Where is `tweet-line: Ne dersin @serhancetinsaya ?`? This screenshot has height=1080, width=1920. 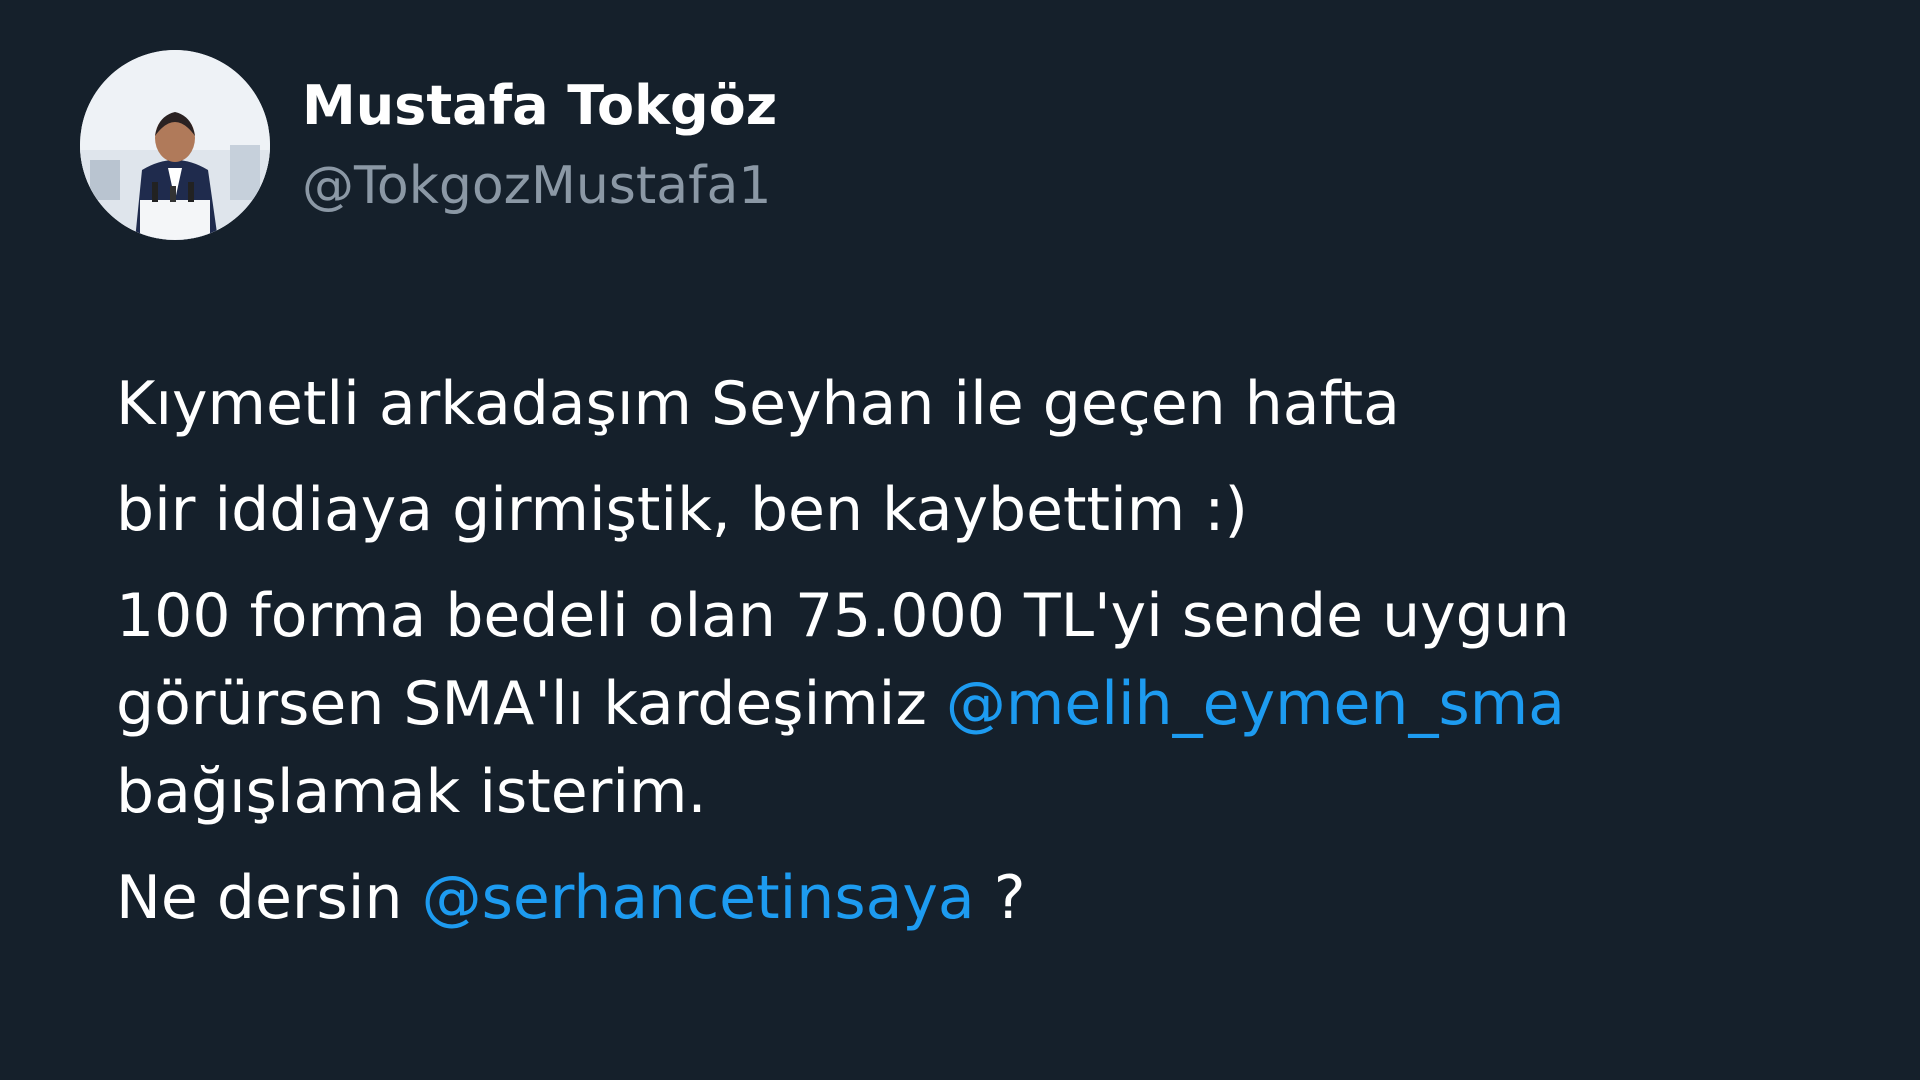 tweet-line: Ne dersin @serhancetinsaya ? is located at coordinates (996, 898).